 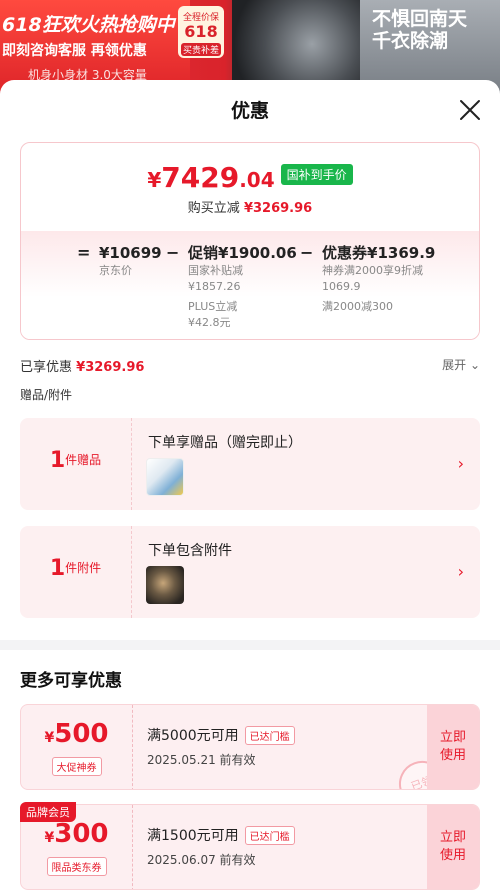 I want to click on gift-count: 1件赠品, so click(x=75, y=460).